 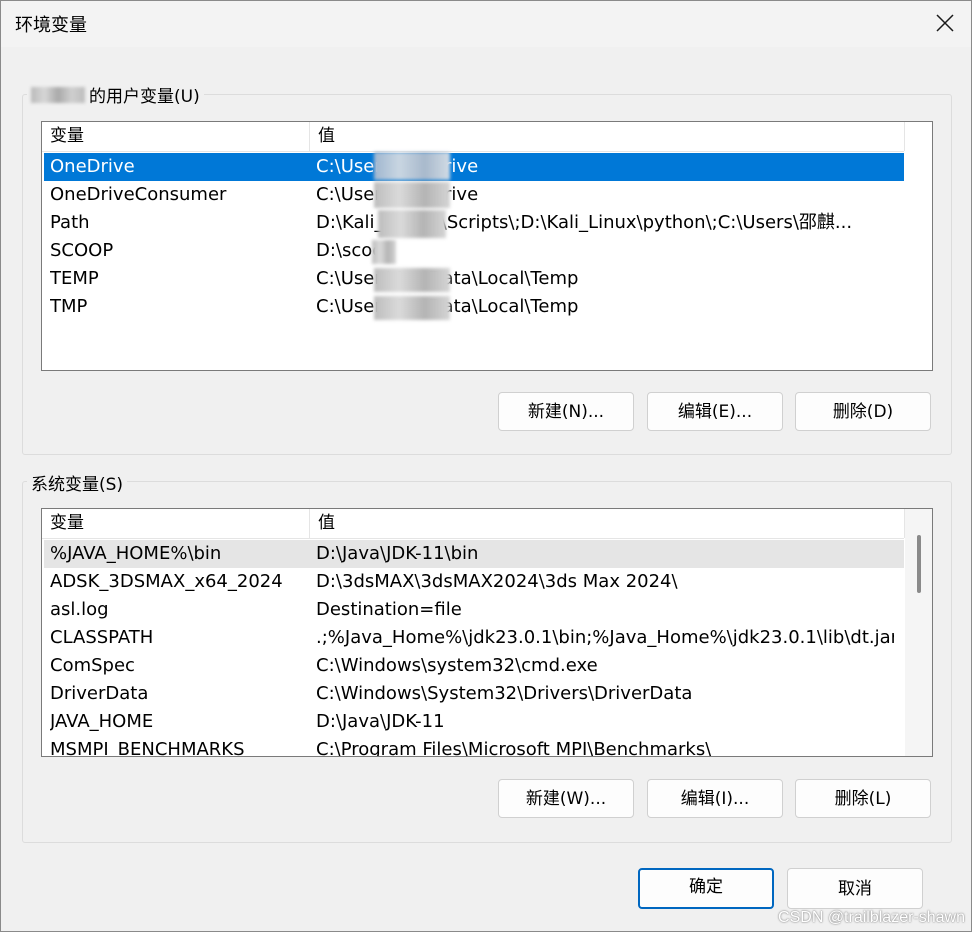 What do you see at coordinates (92, 166) in the screenshot?
I see `variable-name: OneDrive` at bounding box center [92, 166].